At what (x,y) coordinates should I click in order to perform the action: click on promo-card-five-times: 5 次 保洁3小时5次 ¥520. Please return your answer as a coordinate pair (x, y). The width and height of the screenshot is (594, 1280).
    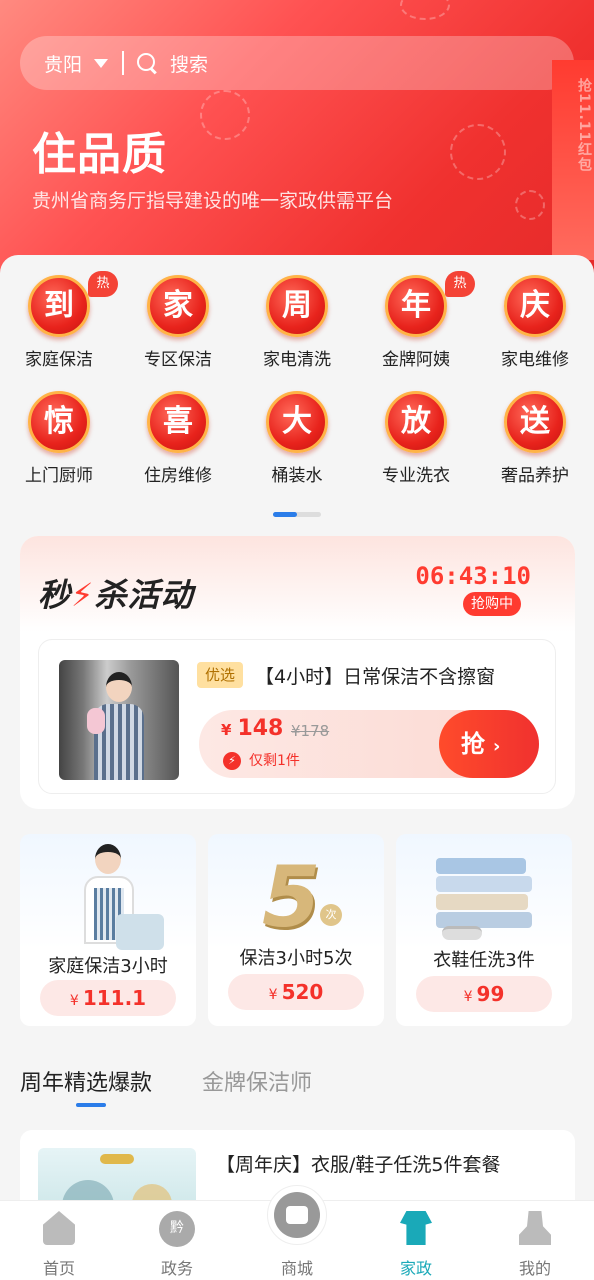
    Looking at the image, I should click on (296, 930).